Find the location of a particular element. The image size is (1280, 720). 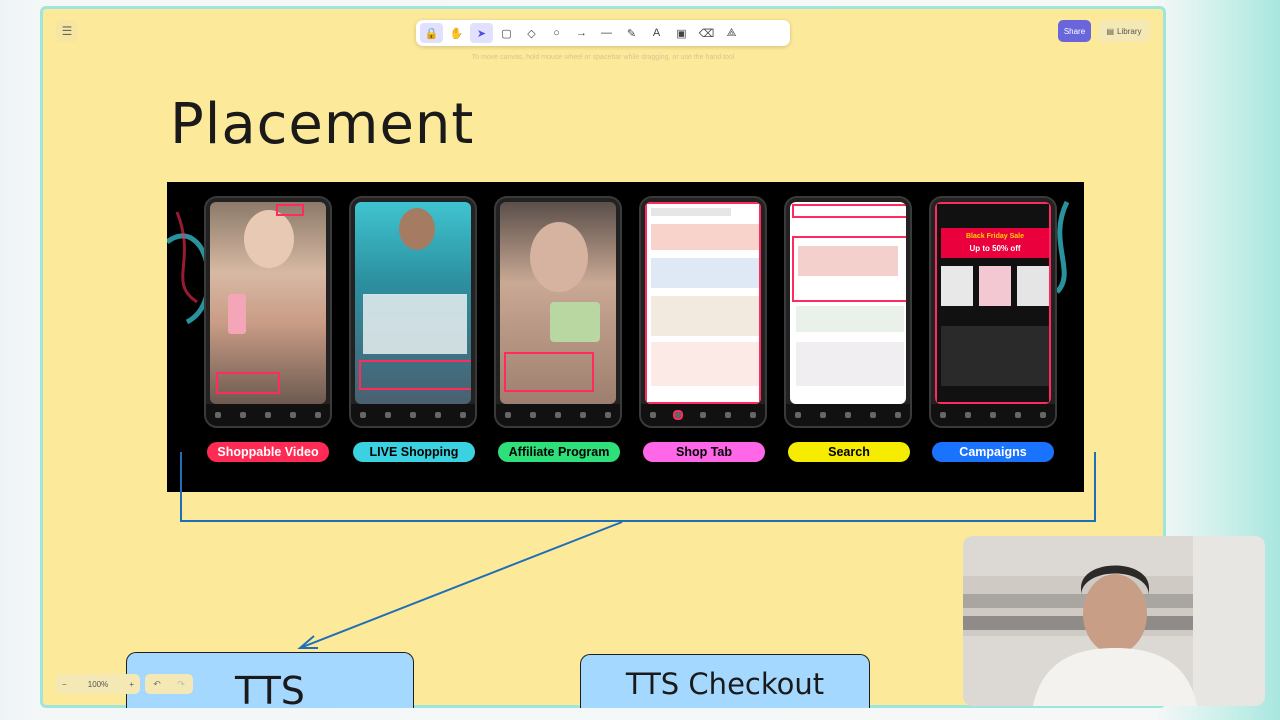

text-tool-button: A is located at coordinates (656, 33).